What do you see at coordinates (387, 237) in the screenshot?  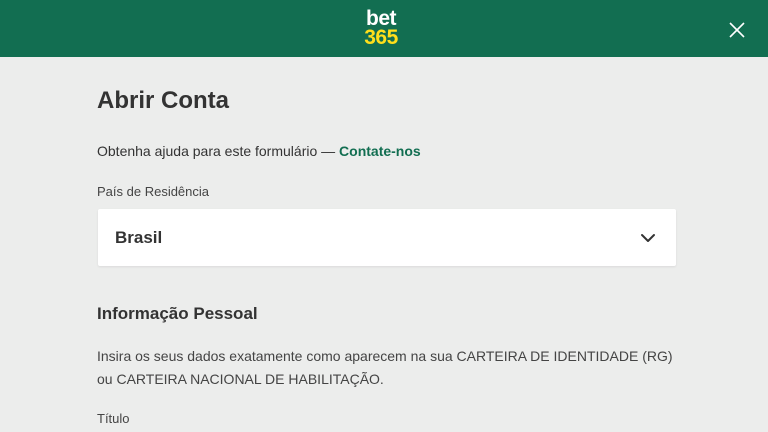 I see `country-select: Brasil` at bounding box center [387, 237].